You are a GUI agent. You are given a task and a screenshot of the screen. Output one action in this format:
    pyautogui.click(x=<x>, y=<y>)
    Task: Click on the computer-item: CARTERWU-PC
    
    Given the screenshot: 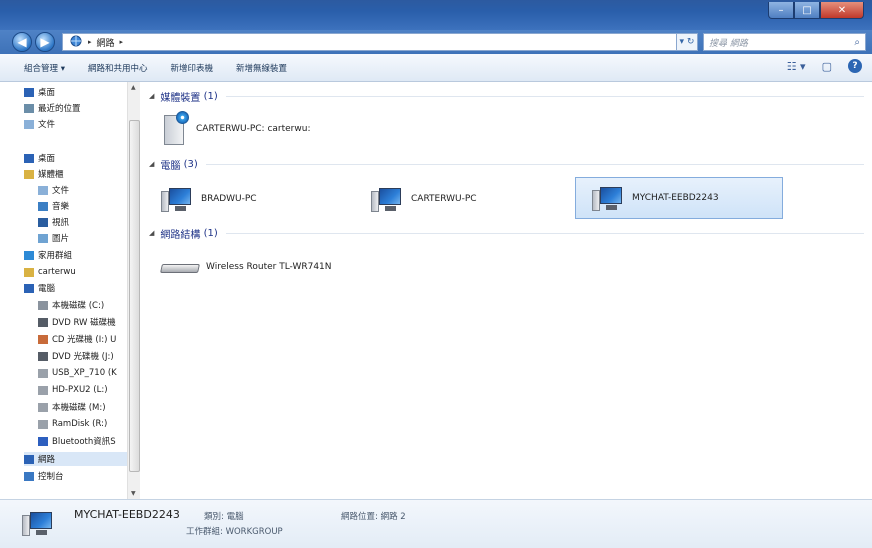 What is the action you would take?
    pyautogui.click(x=458, y=199)
    